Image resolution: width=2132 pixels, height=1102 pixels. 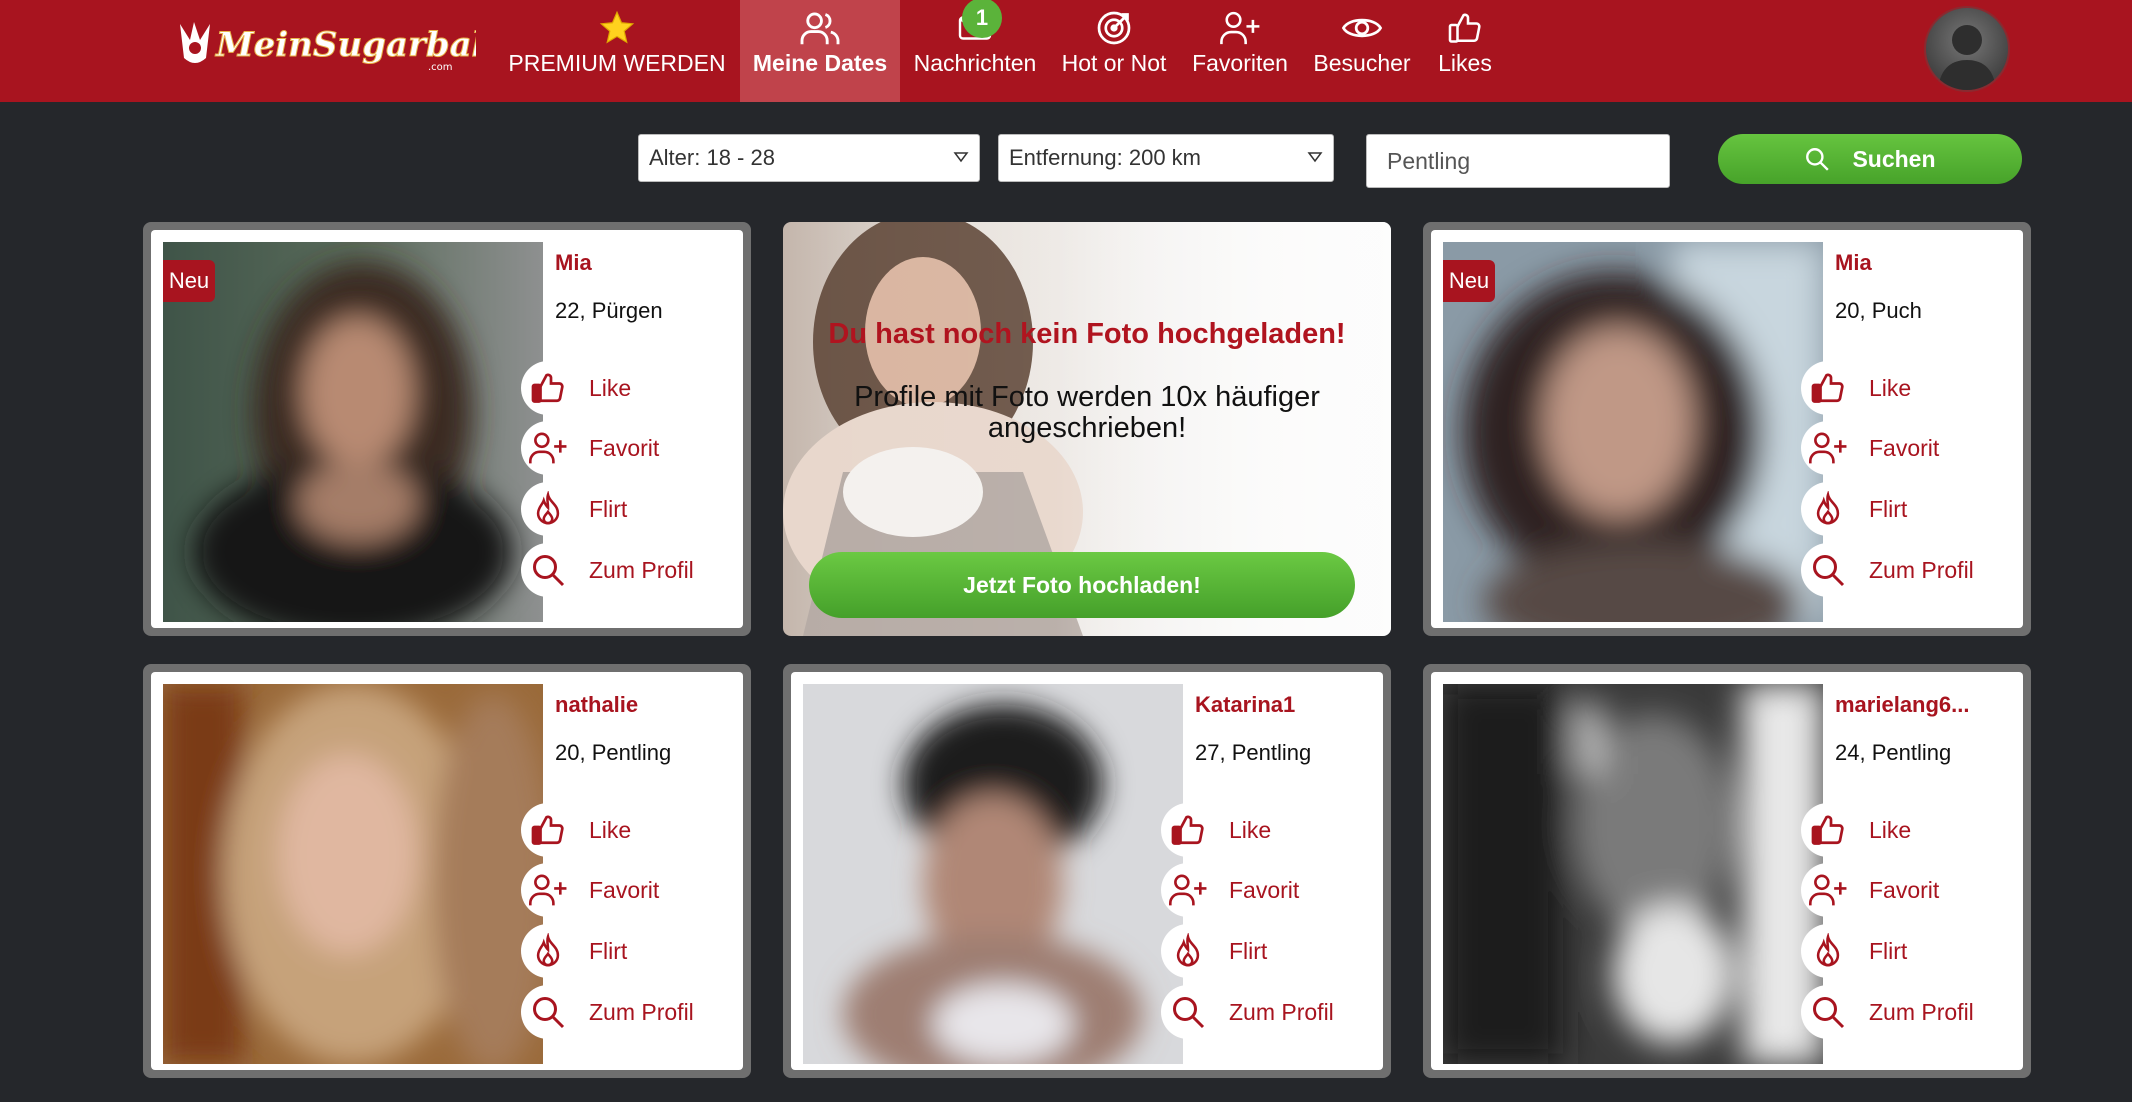 What do you see at coordinates (596, 705) in the screenshot?
I see `profile-name: nathalie` at bounding box center [596, 705].